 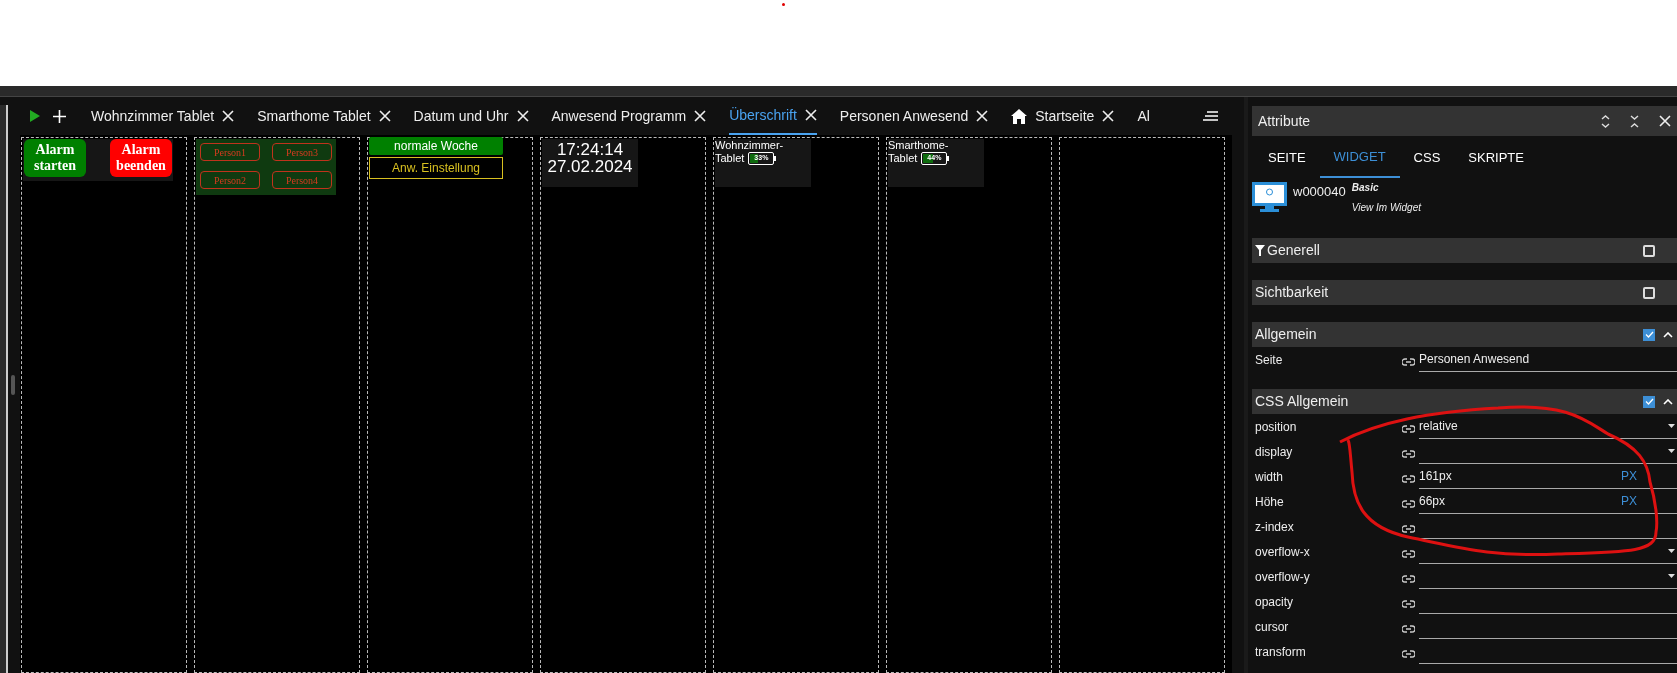 What do you see at coordinates (918, 145) in the screenshot?
I see `device-name: Smarthome-` at bounding box center [918, 145].